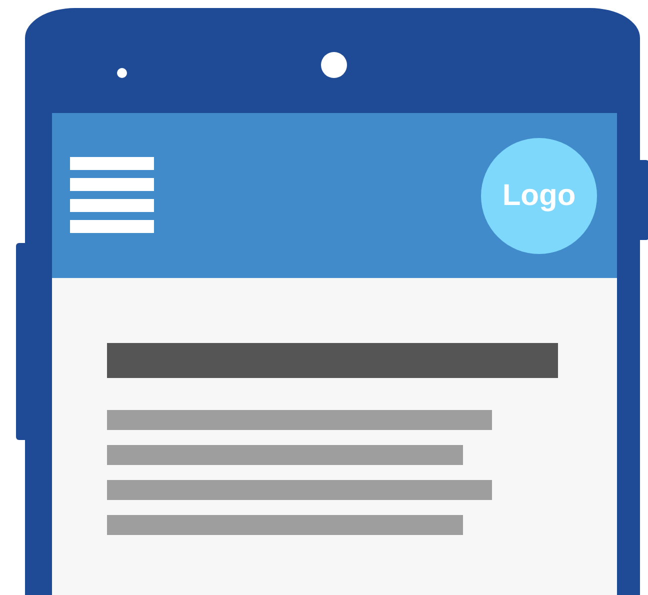 Image resolution: width=648 pixels, height=595 pixels. Describe the element at coordinates (112, 194) in the screenshot. I see `menu-icon` at that location.